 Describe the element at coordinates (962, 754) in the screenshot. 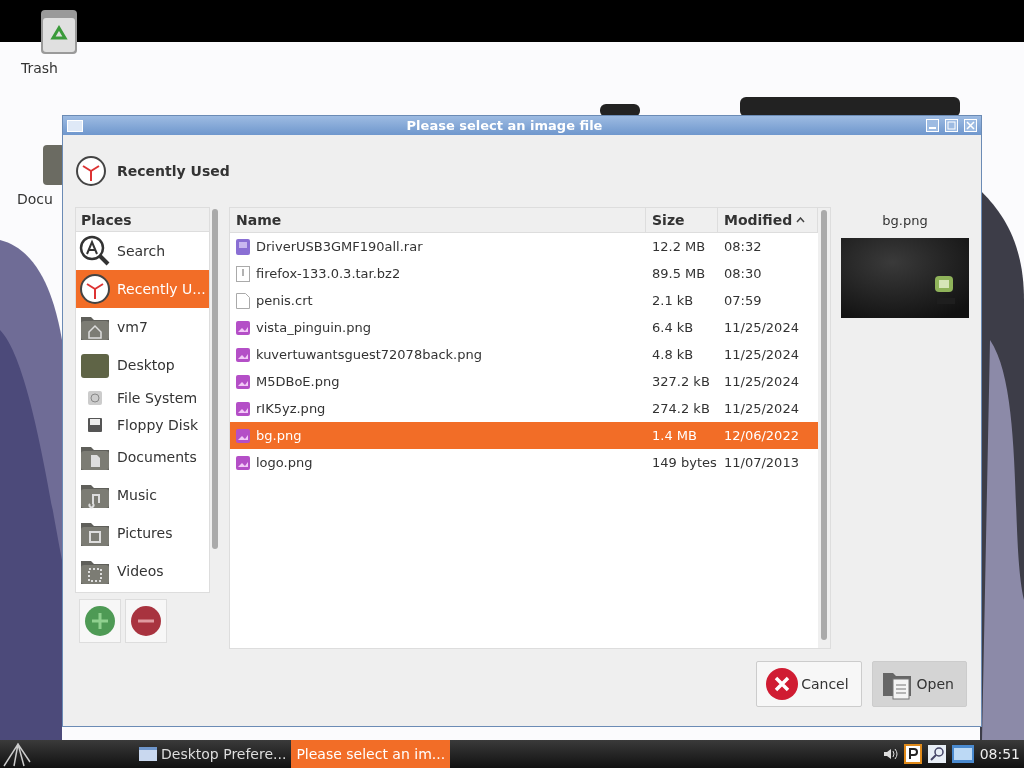

I see `monitor-icon` at that location.